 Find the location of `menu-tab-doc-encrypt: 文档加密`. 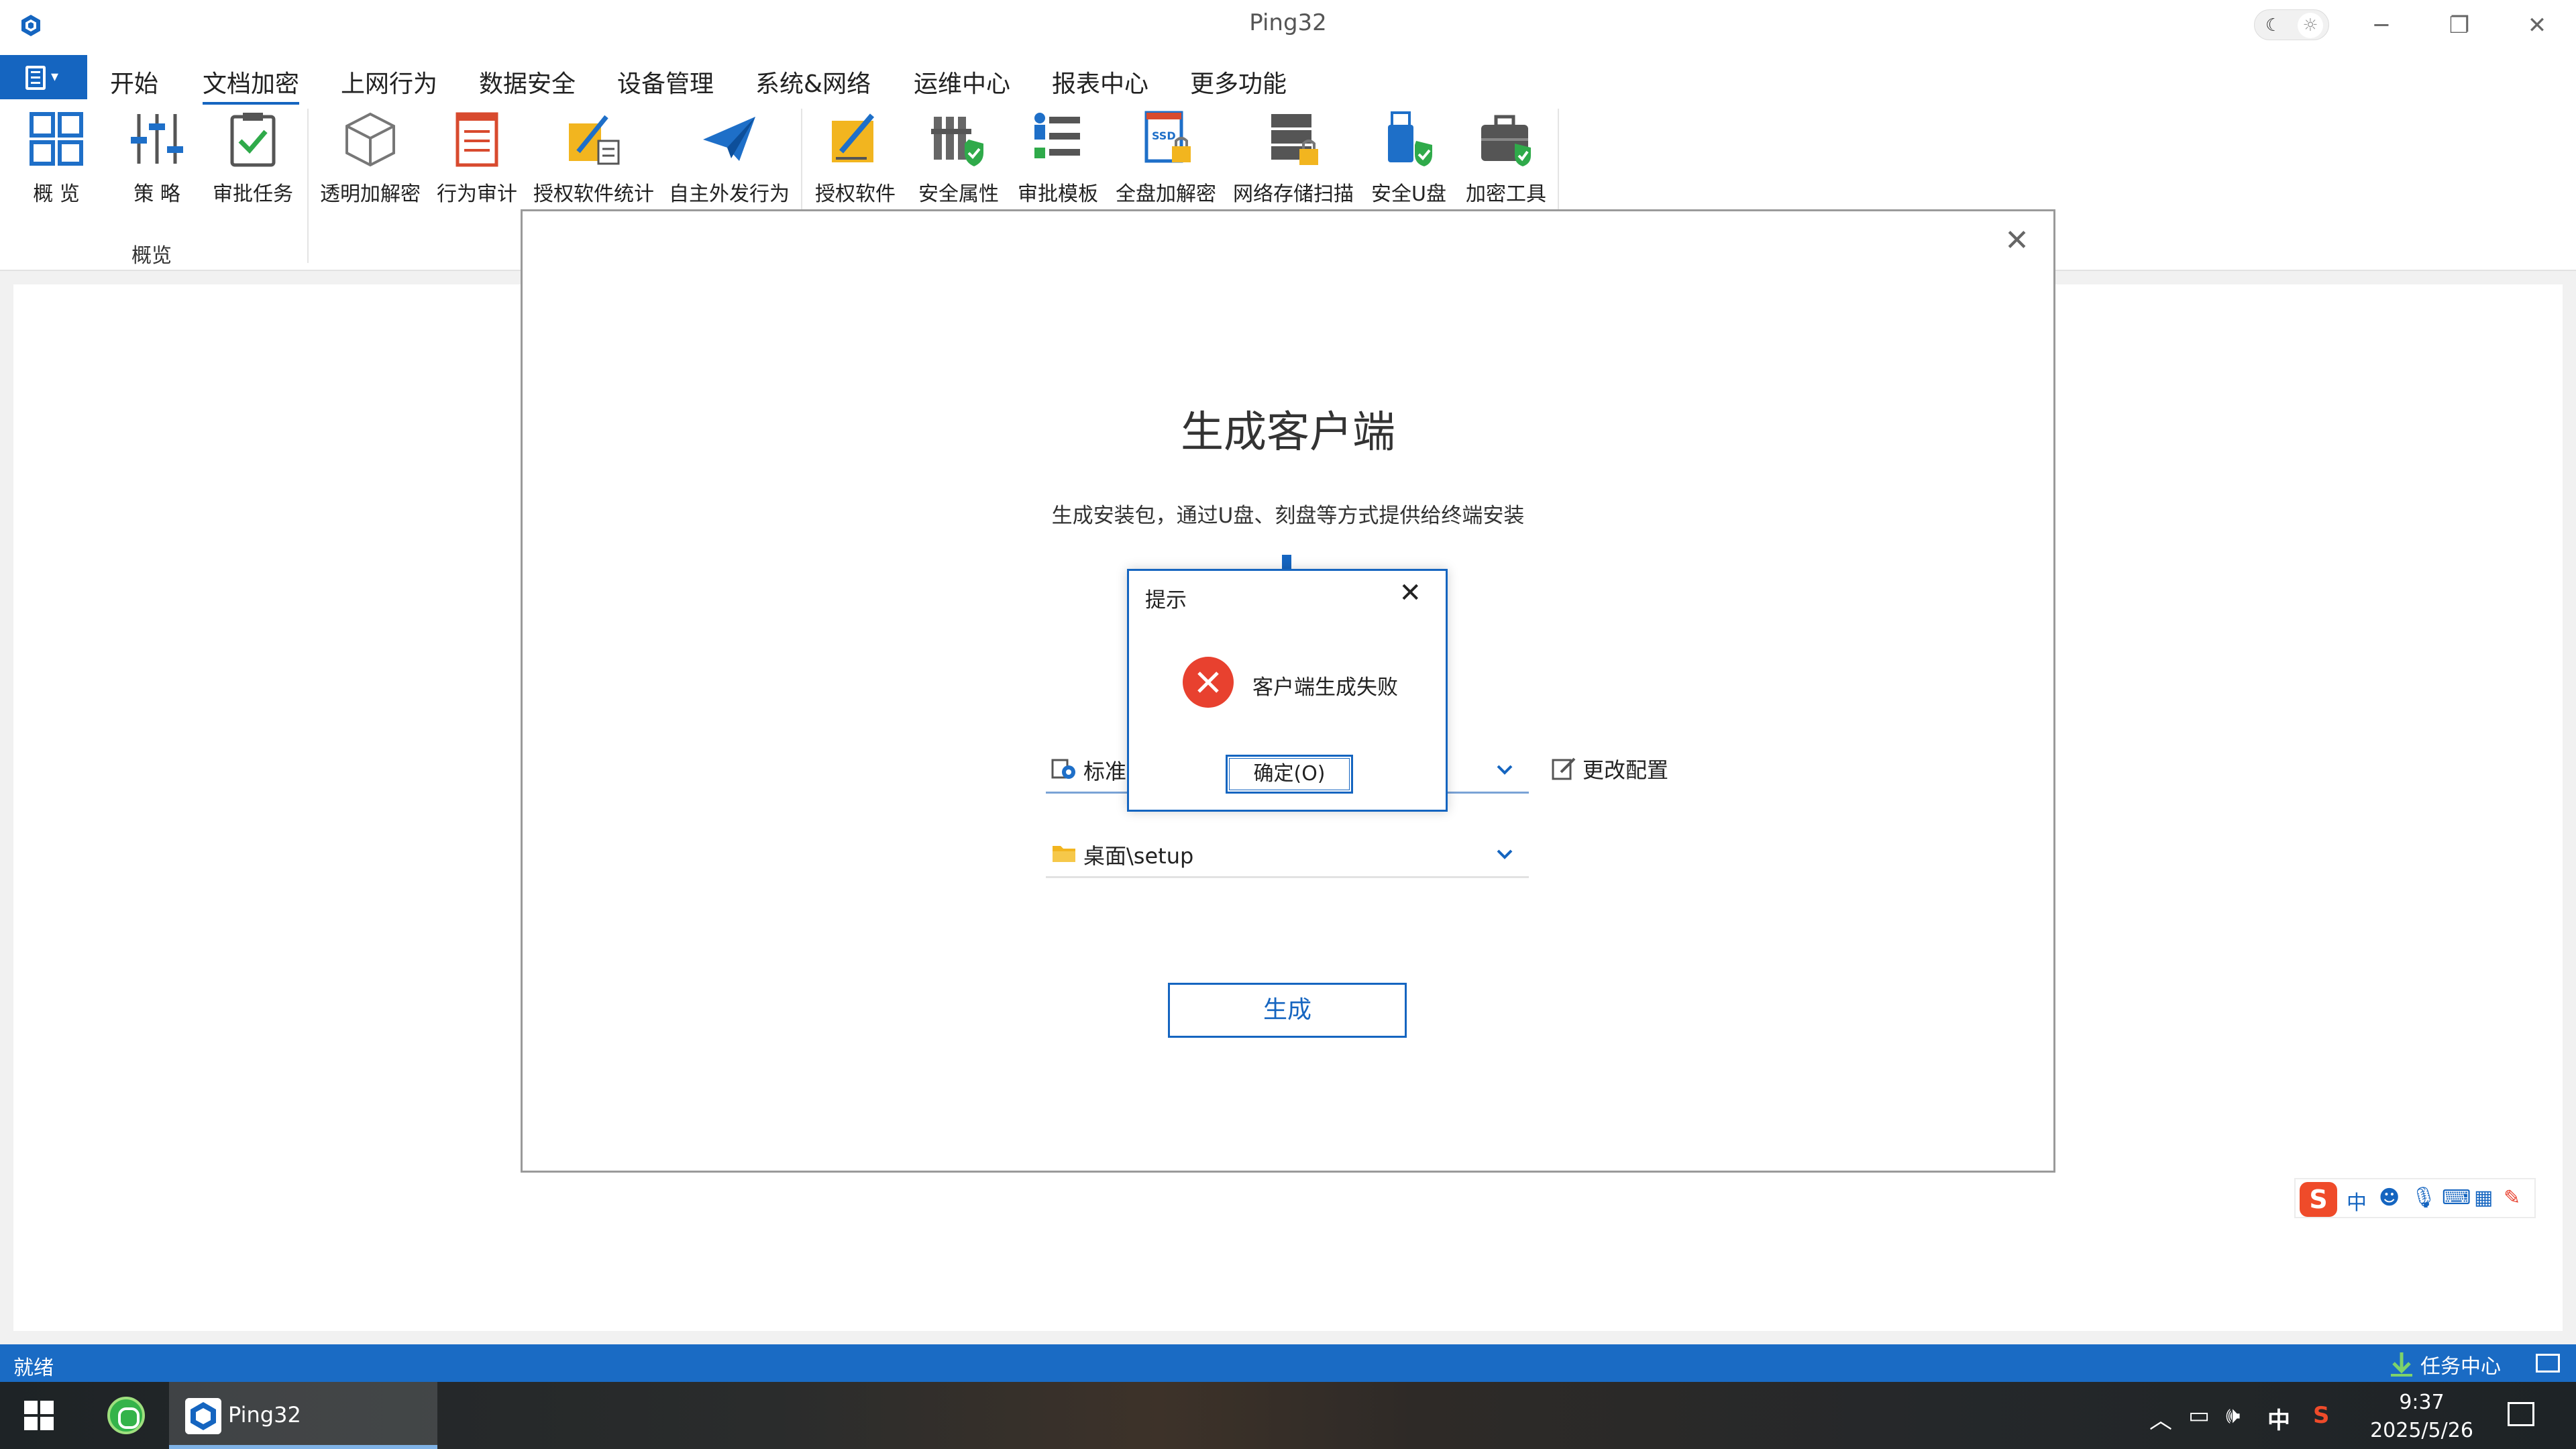

menu-tab-doc-encrypt: 文档加密 is located at coordinates (251, 84).